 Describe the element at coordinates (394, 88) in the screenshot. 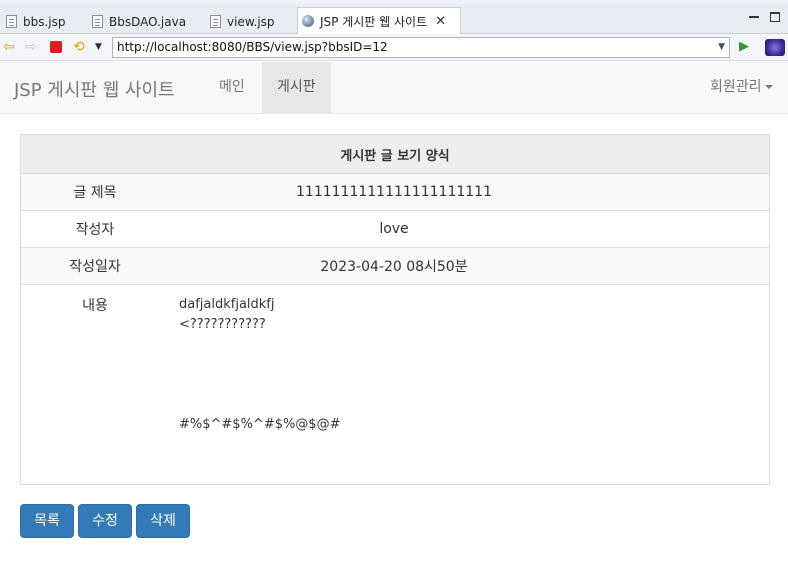

I see `site-navbar: JSP 게시판 웹 사이트 메인 게시판 회원관리` at that location.